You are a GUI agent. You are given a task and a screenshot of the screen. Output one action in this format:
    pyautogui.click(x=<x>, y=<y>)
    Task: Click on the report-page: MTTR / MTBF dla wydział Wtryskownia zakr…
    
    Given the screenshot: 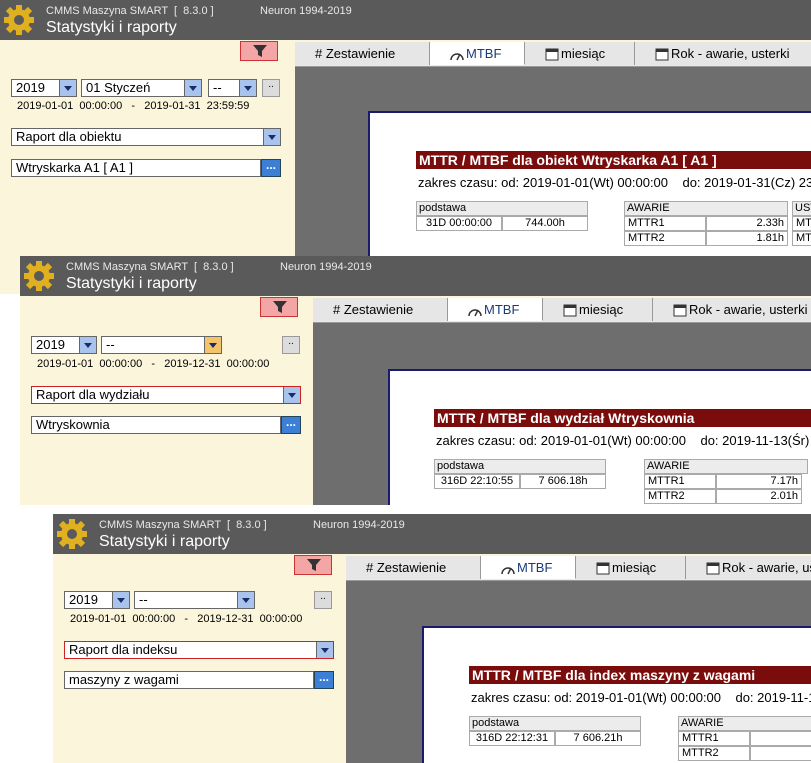 What is the action you would take?
    pyautogui.click(x=599, y=437)
    